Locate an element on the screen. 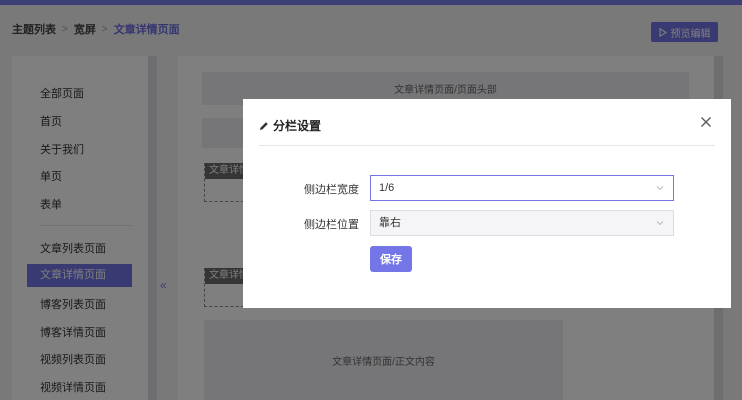 The image size is (742, 400). sidebar-position-label: 侧边栏位置 is located at coordinates (331, 225).